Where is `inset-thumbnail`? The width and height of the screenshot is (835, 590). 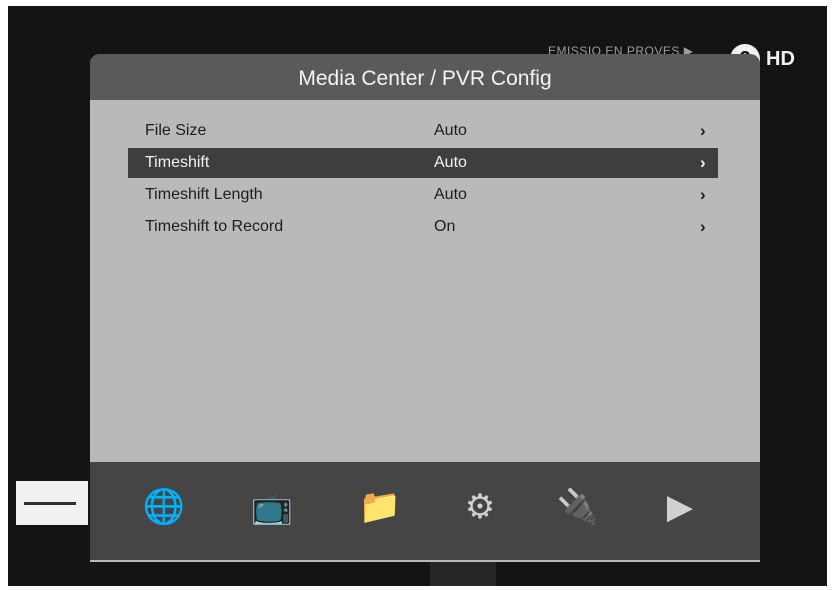
inset-thumbnail is located at coordinates (52, 503).